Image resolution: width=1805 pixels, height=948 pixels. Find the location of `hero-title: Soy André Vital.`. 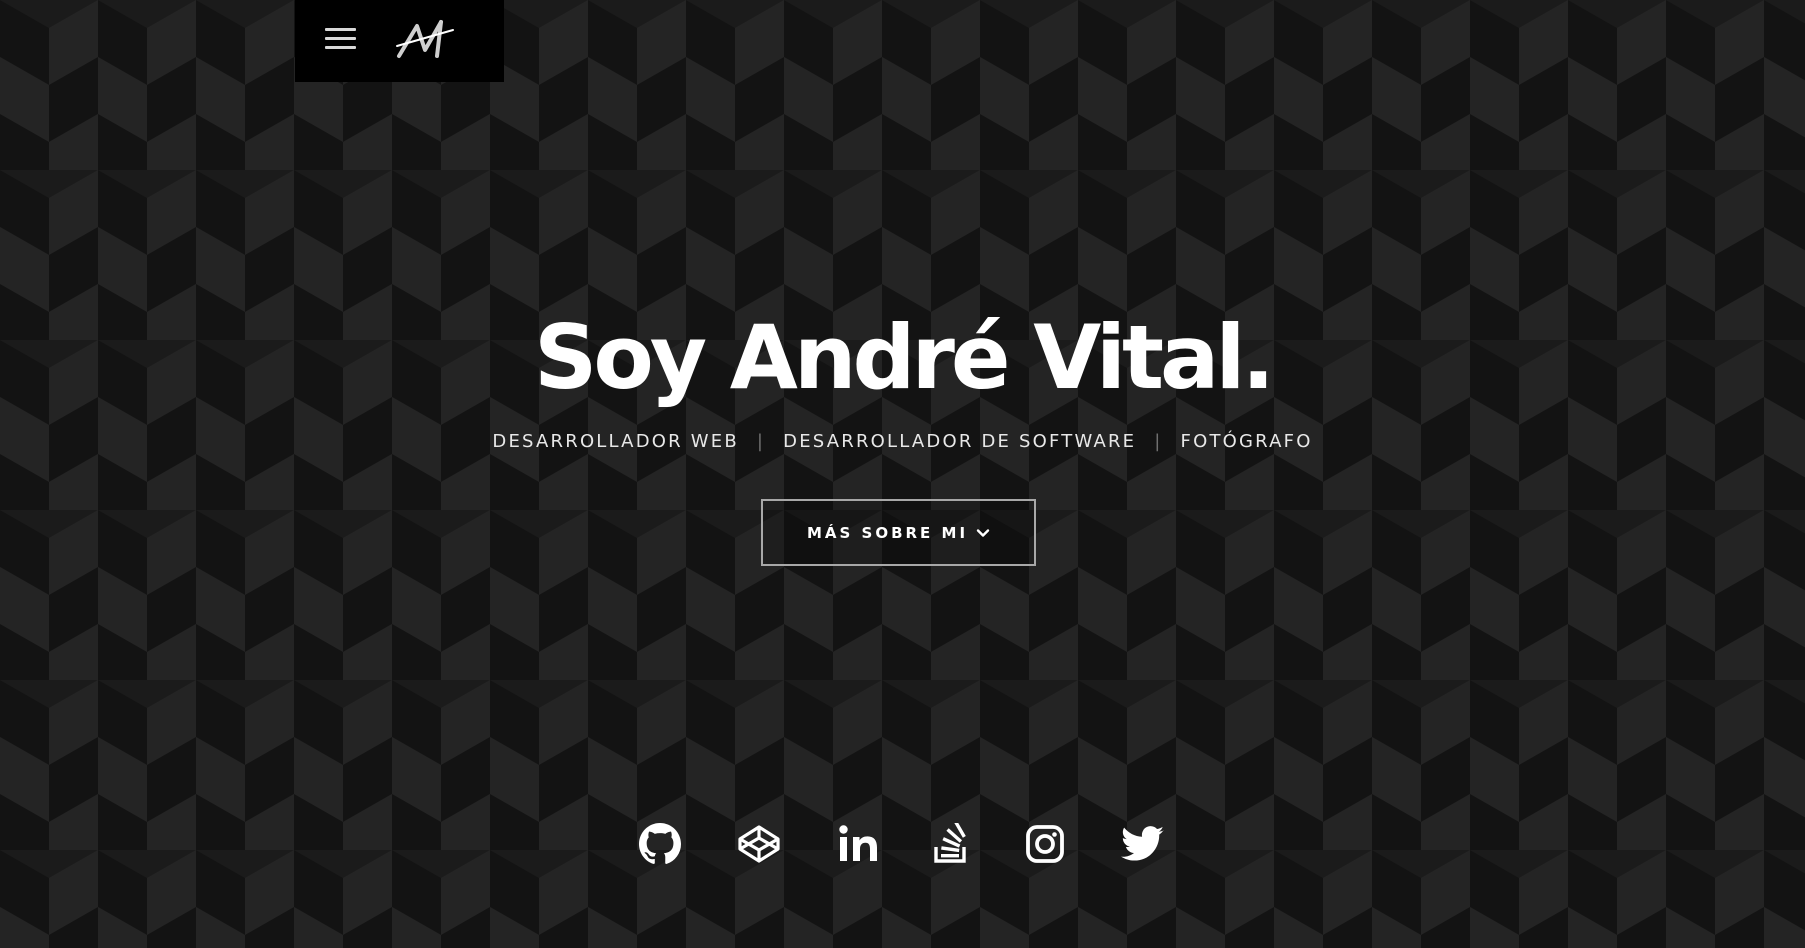

hero-title: Soy André Vital. is located at coordinates (904, 357).